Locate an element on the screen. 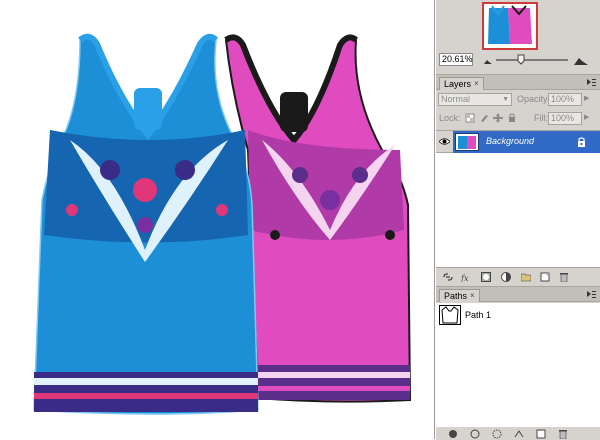 This screenshot has width=600, height=440. adjustment-icon is located at coordinates (506, 277).